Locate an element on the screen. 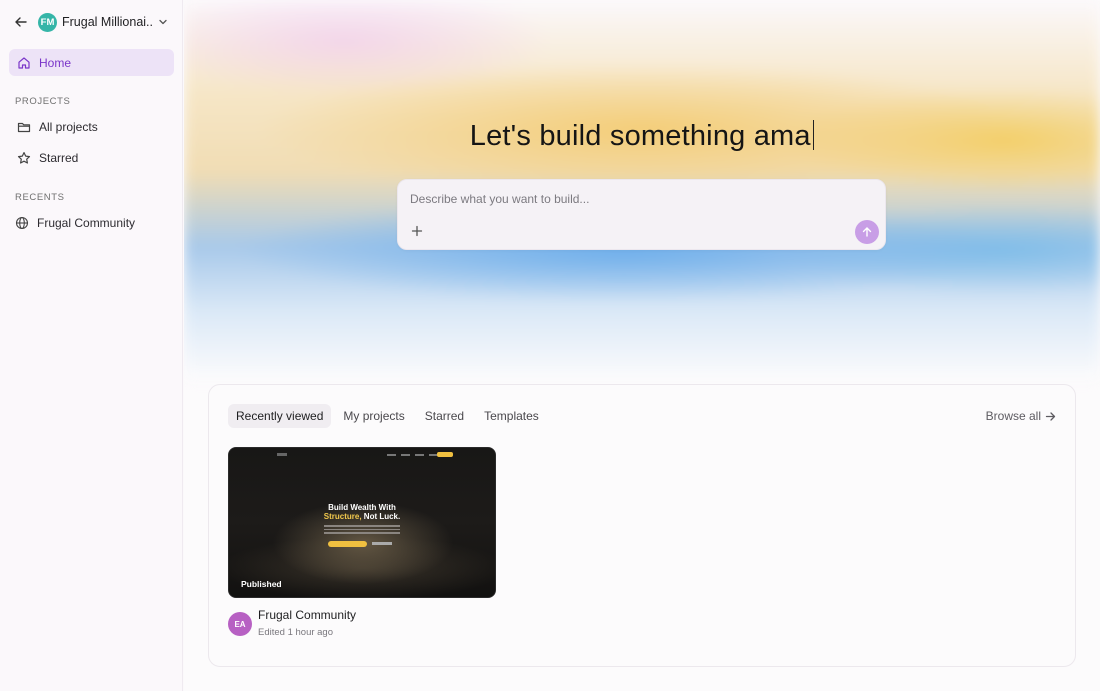  tab-my-projects: My projects is located at coordinates (373, 416).